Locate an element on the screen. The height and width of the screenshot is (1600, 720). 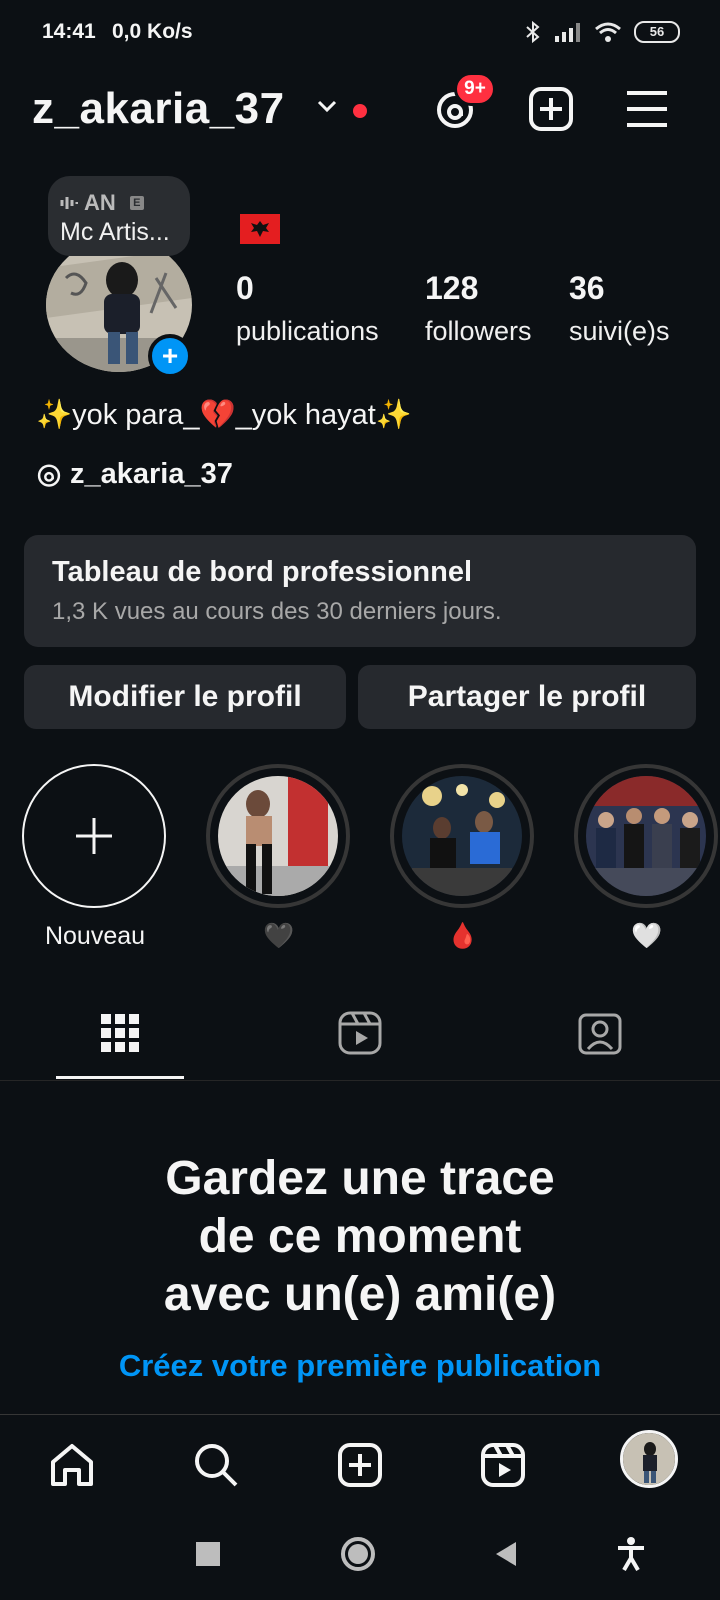
highlight-label-2: 🩸 is located at coordinates (463, 936).